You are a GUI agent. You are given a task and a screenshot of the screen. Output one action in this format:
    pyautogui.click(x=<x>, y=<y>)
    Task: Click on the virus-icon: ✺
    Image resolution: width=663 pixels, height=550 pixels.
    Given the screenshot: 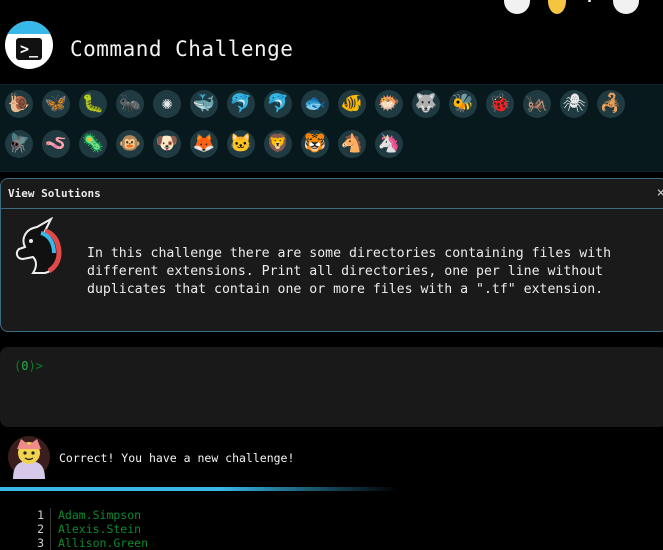 What is the action you would take?
    pyautogui.click(x=167, y=104)
    